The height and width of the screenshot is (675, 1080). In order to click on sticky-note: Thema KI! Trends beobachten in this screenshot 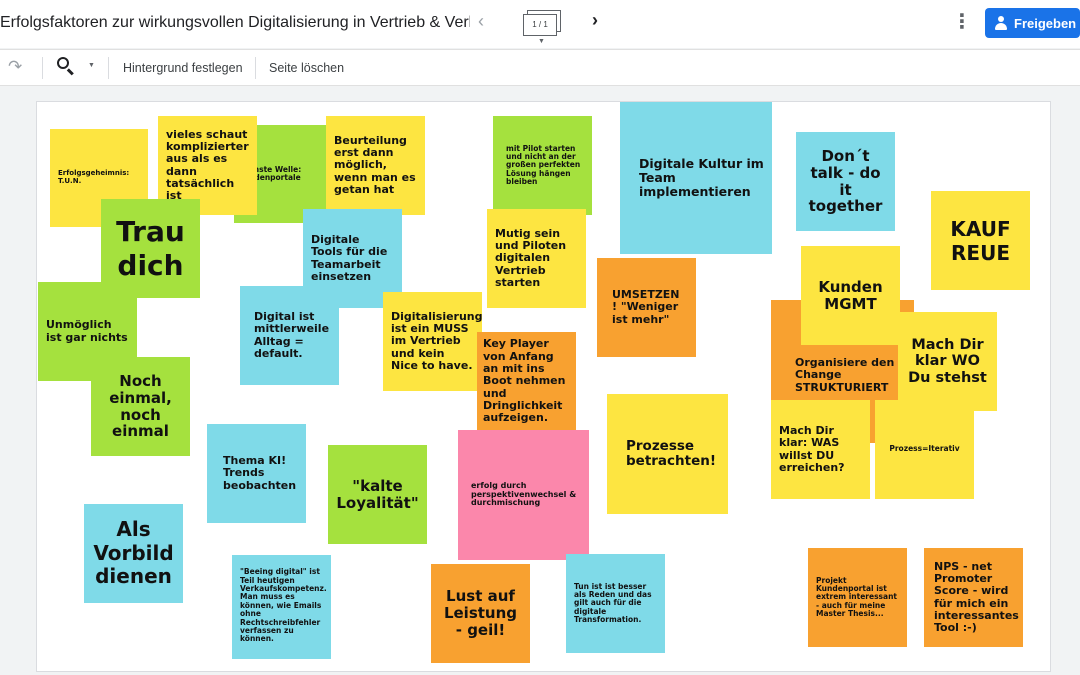, I will do `click(256, 473)`.